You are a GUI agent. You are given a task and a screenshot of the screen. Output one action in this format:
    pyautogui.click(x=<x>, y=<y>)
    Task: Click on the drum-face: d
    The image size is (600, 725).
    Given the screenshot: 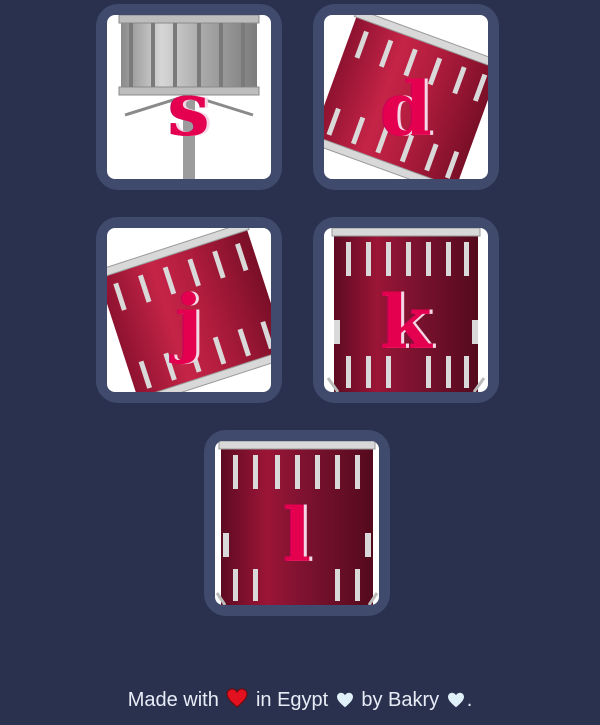 What is the action you would take?
    pyautogui.click(x=406, y=97)
    